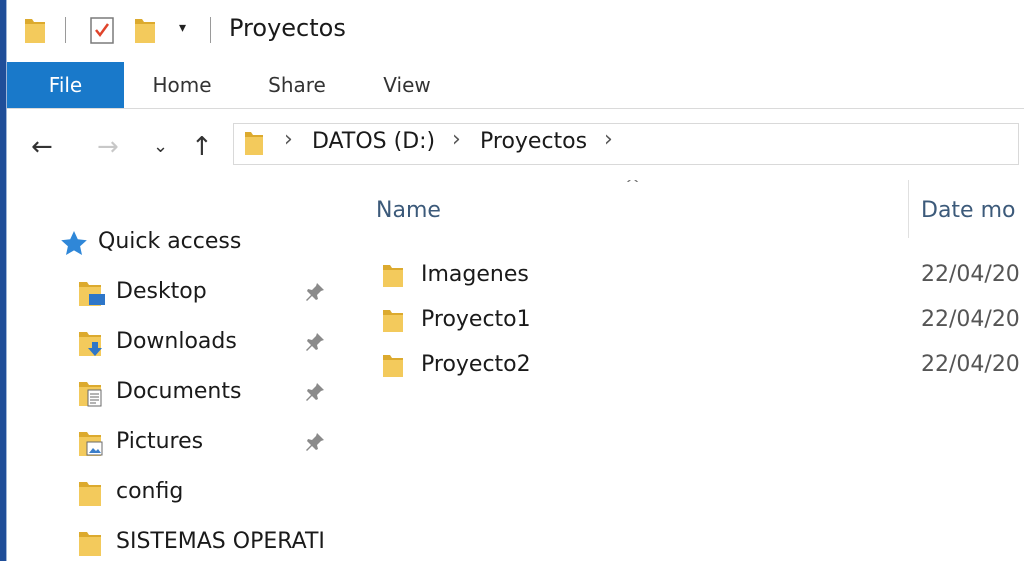 The image size is (1024, 566). What do you see at coordinates (92, 446) in the screenshot?
I see `pictures-folder-icon` at bounding box center [92, 446].